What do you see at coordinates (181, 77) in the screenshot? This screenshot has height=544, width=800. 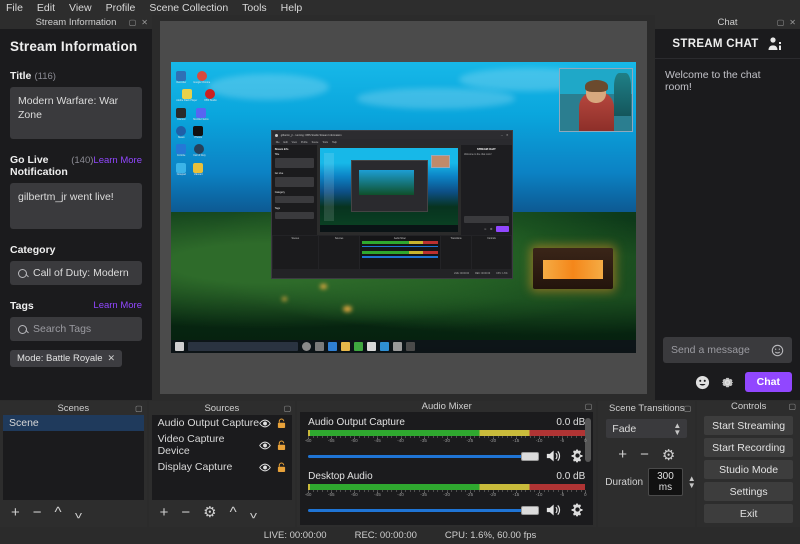 I see `desktop-icon: Recorder` at bounding box center [181, 77].